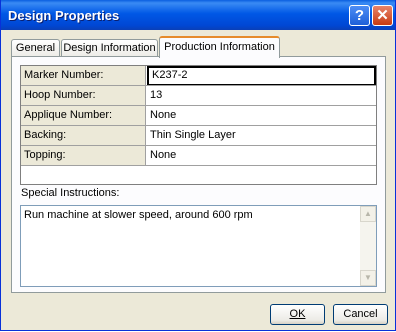  I want to click on applique-number-field: None, so click(261, 115).